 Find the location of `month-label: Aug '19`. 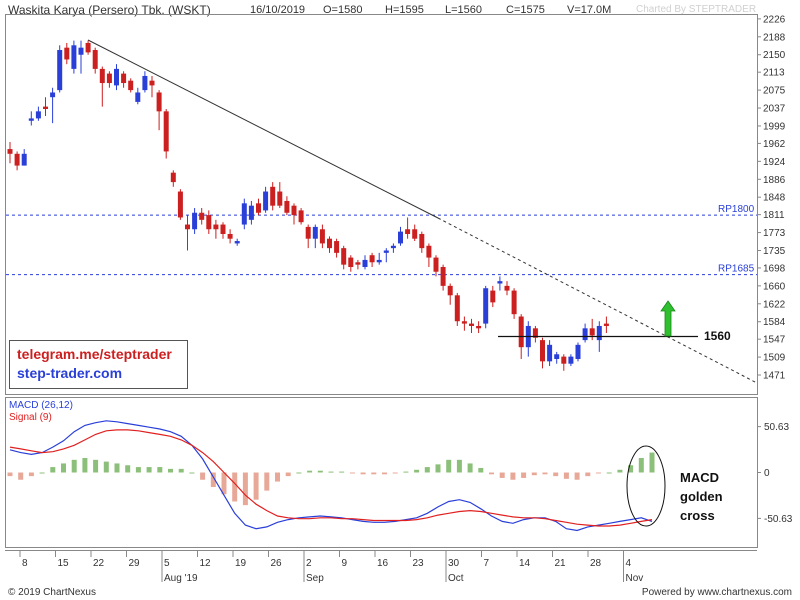

month-label: Aug '19 is located at coordinates (181, 578).